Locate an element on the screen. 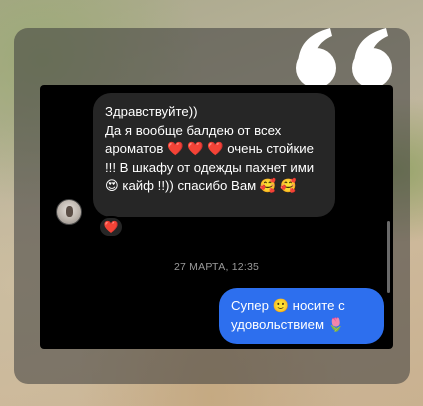  message-timestamp: 27 МАРТА, 12:35 is located at coordinates (216, 267).